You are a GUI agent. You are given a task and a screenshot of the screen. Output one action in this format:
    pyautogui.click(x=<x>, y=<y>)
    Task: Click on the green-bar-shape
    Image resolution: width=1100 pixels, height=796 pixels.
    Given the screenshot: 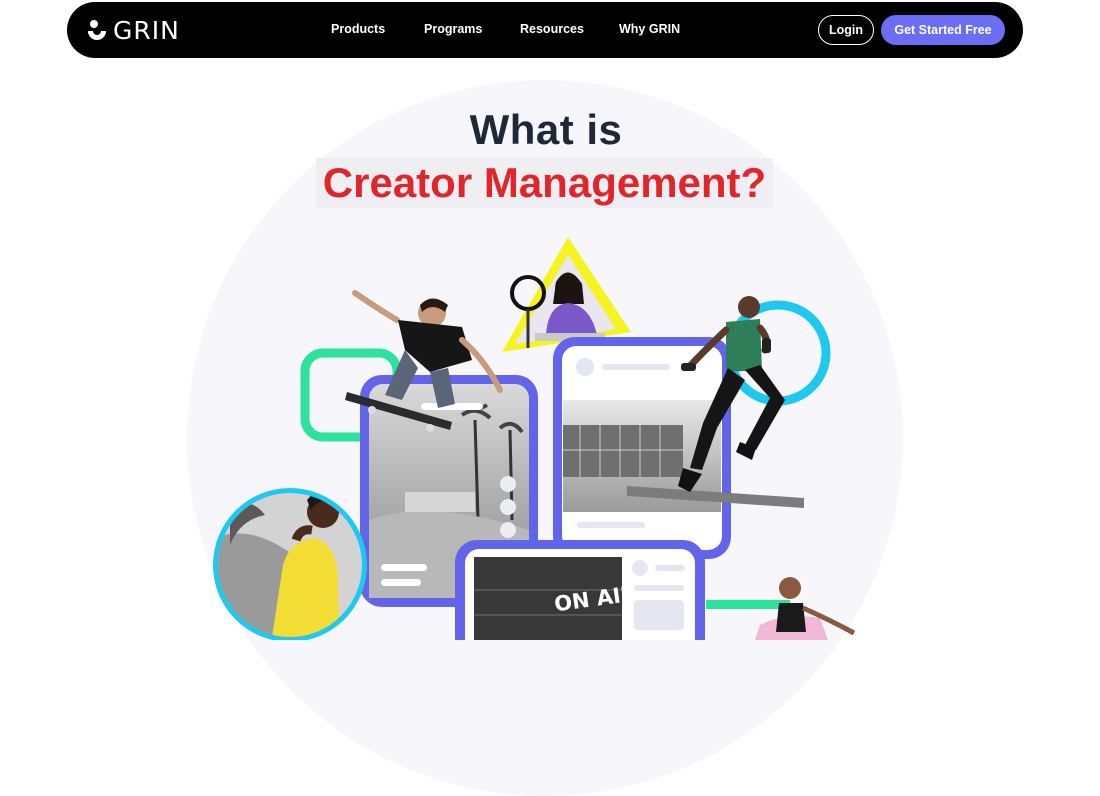 What is the action you would take?
    pyautogui.click(x=748, y=604)
    